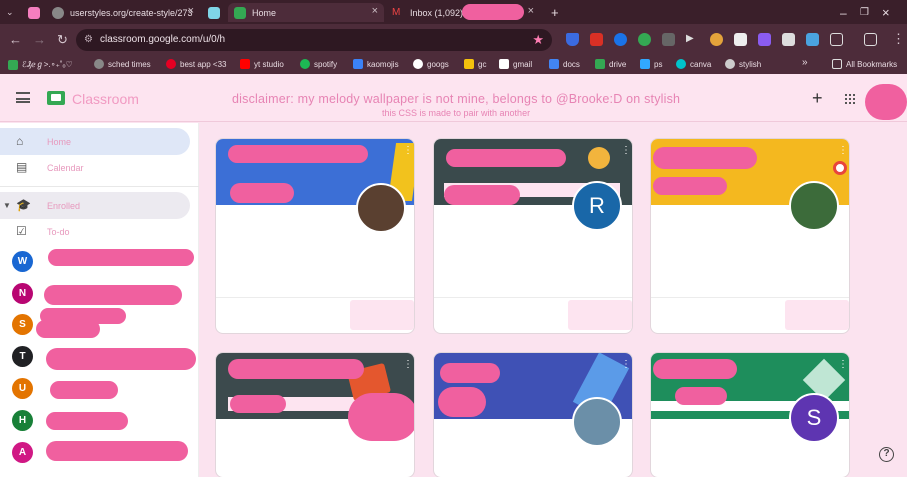 This screenshot has height=477, width=907. What do you see at coordinates (305, 64) in the screenshot?
I see `spotify-icon` at bounding box center [305, 64].